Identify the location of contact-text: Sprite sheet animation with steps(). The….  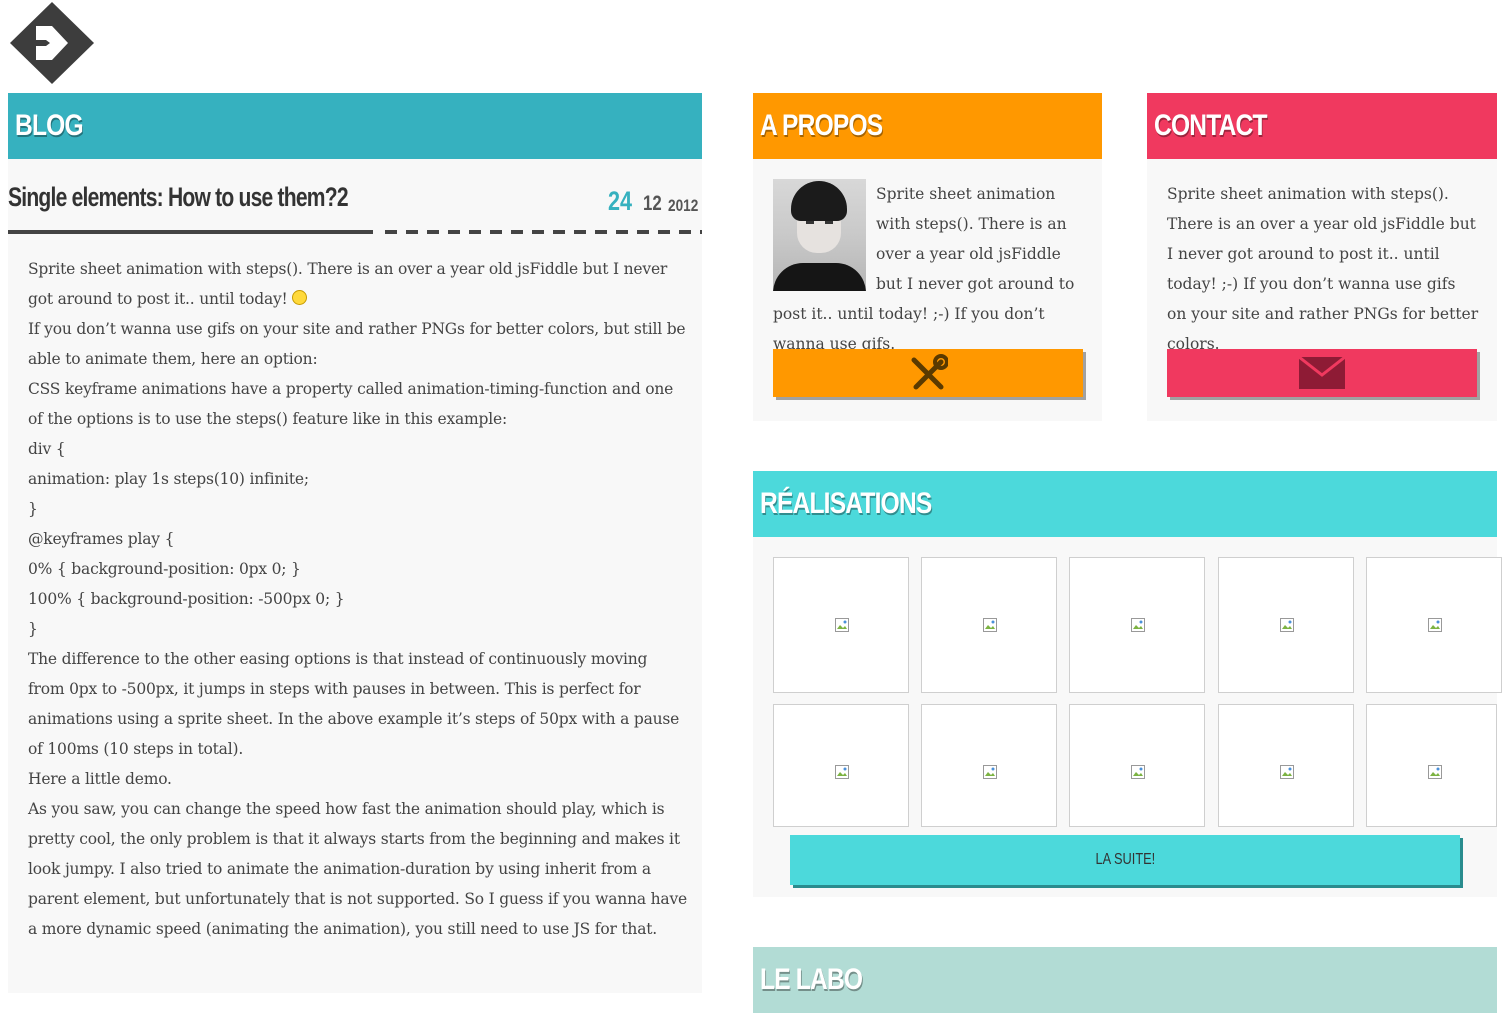
(1323, 269).